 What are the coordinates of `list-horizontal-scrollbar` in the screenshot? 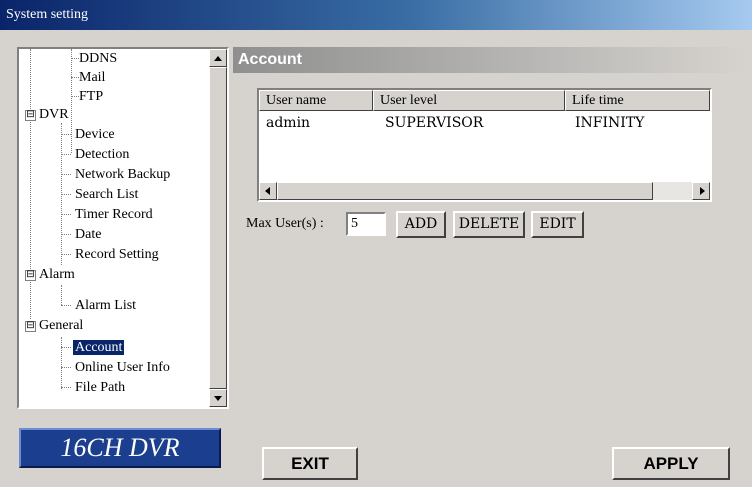 It's located at (484, 191).